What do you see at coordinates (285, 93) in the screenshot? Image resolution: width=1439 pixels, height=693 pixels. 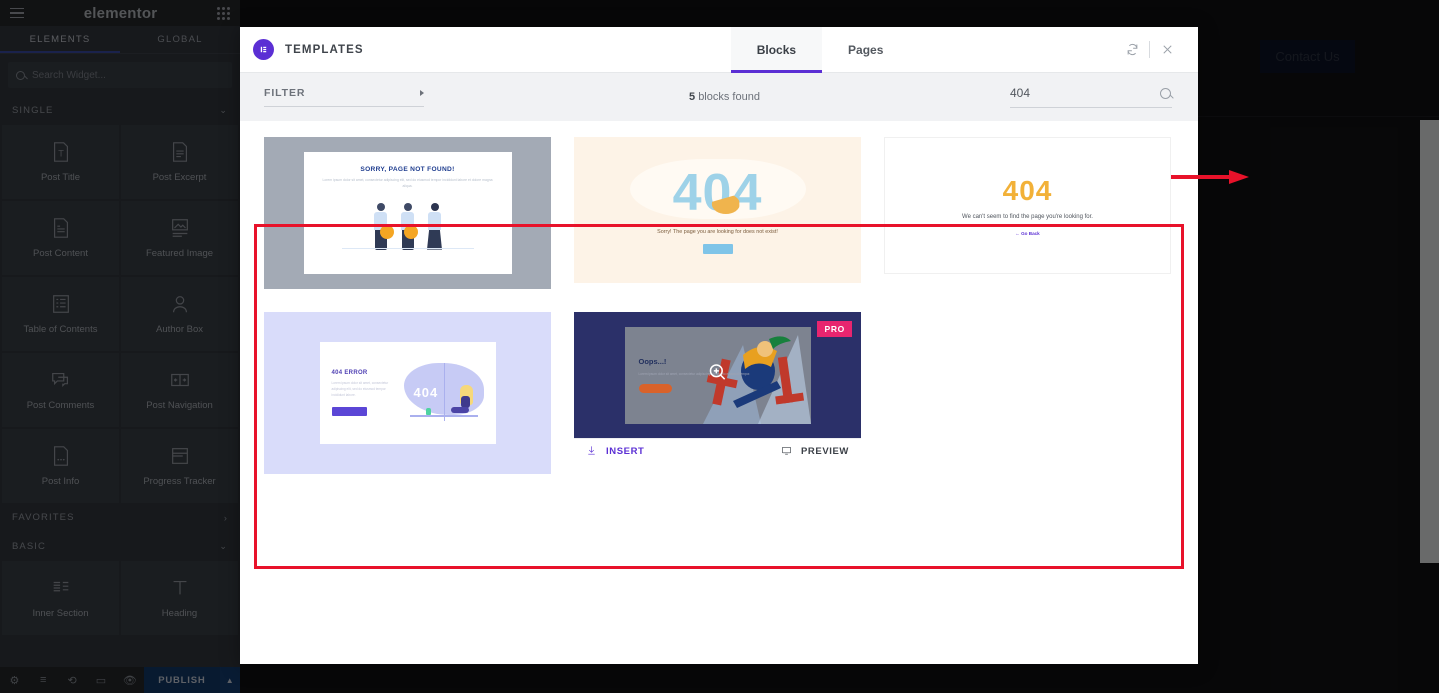 I see `filter-label: FILTER` at bounding box center [285, 93].